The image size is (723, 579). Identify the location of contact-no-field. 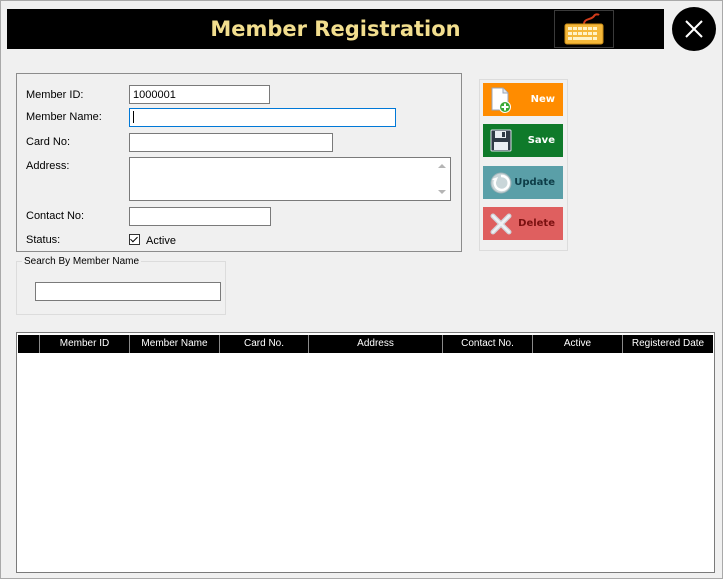
(200, 216).